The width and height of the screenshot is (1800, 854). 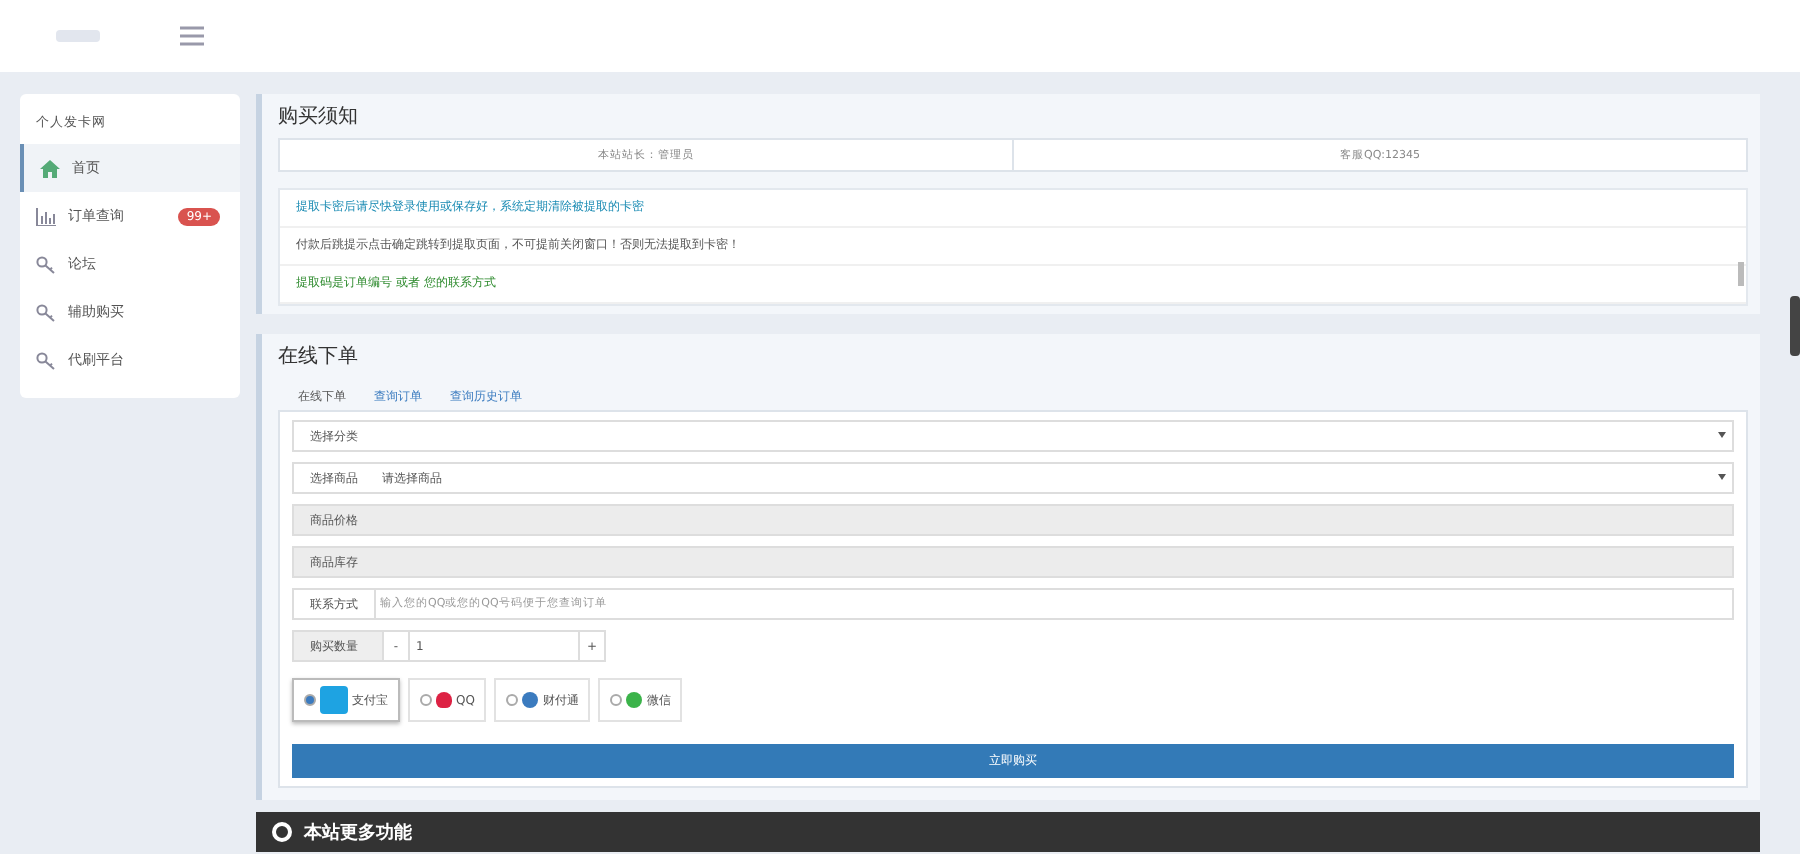 I want to click on menu-icon, so click(x=192, y=36).